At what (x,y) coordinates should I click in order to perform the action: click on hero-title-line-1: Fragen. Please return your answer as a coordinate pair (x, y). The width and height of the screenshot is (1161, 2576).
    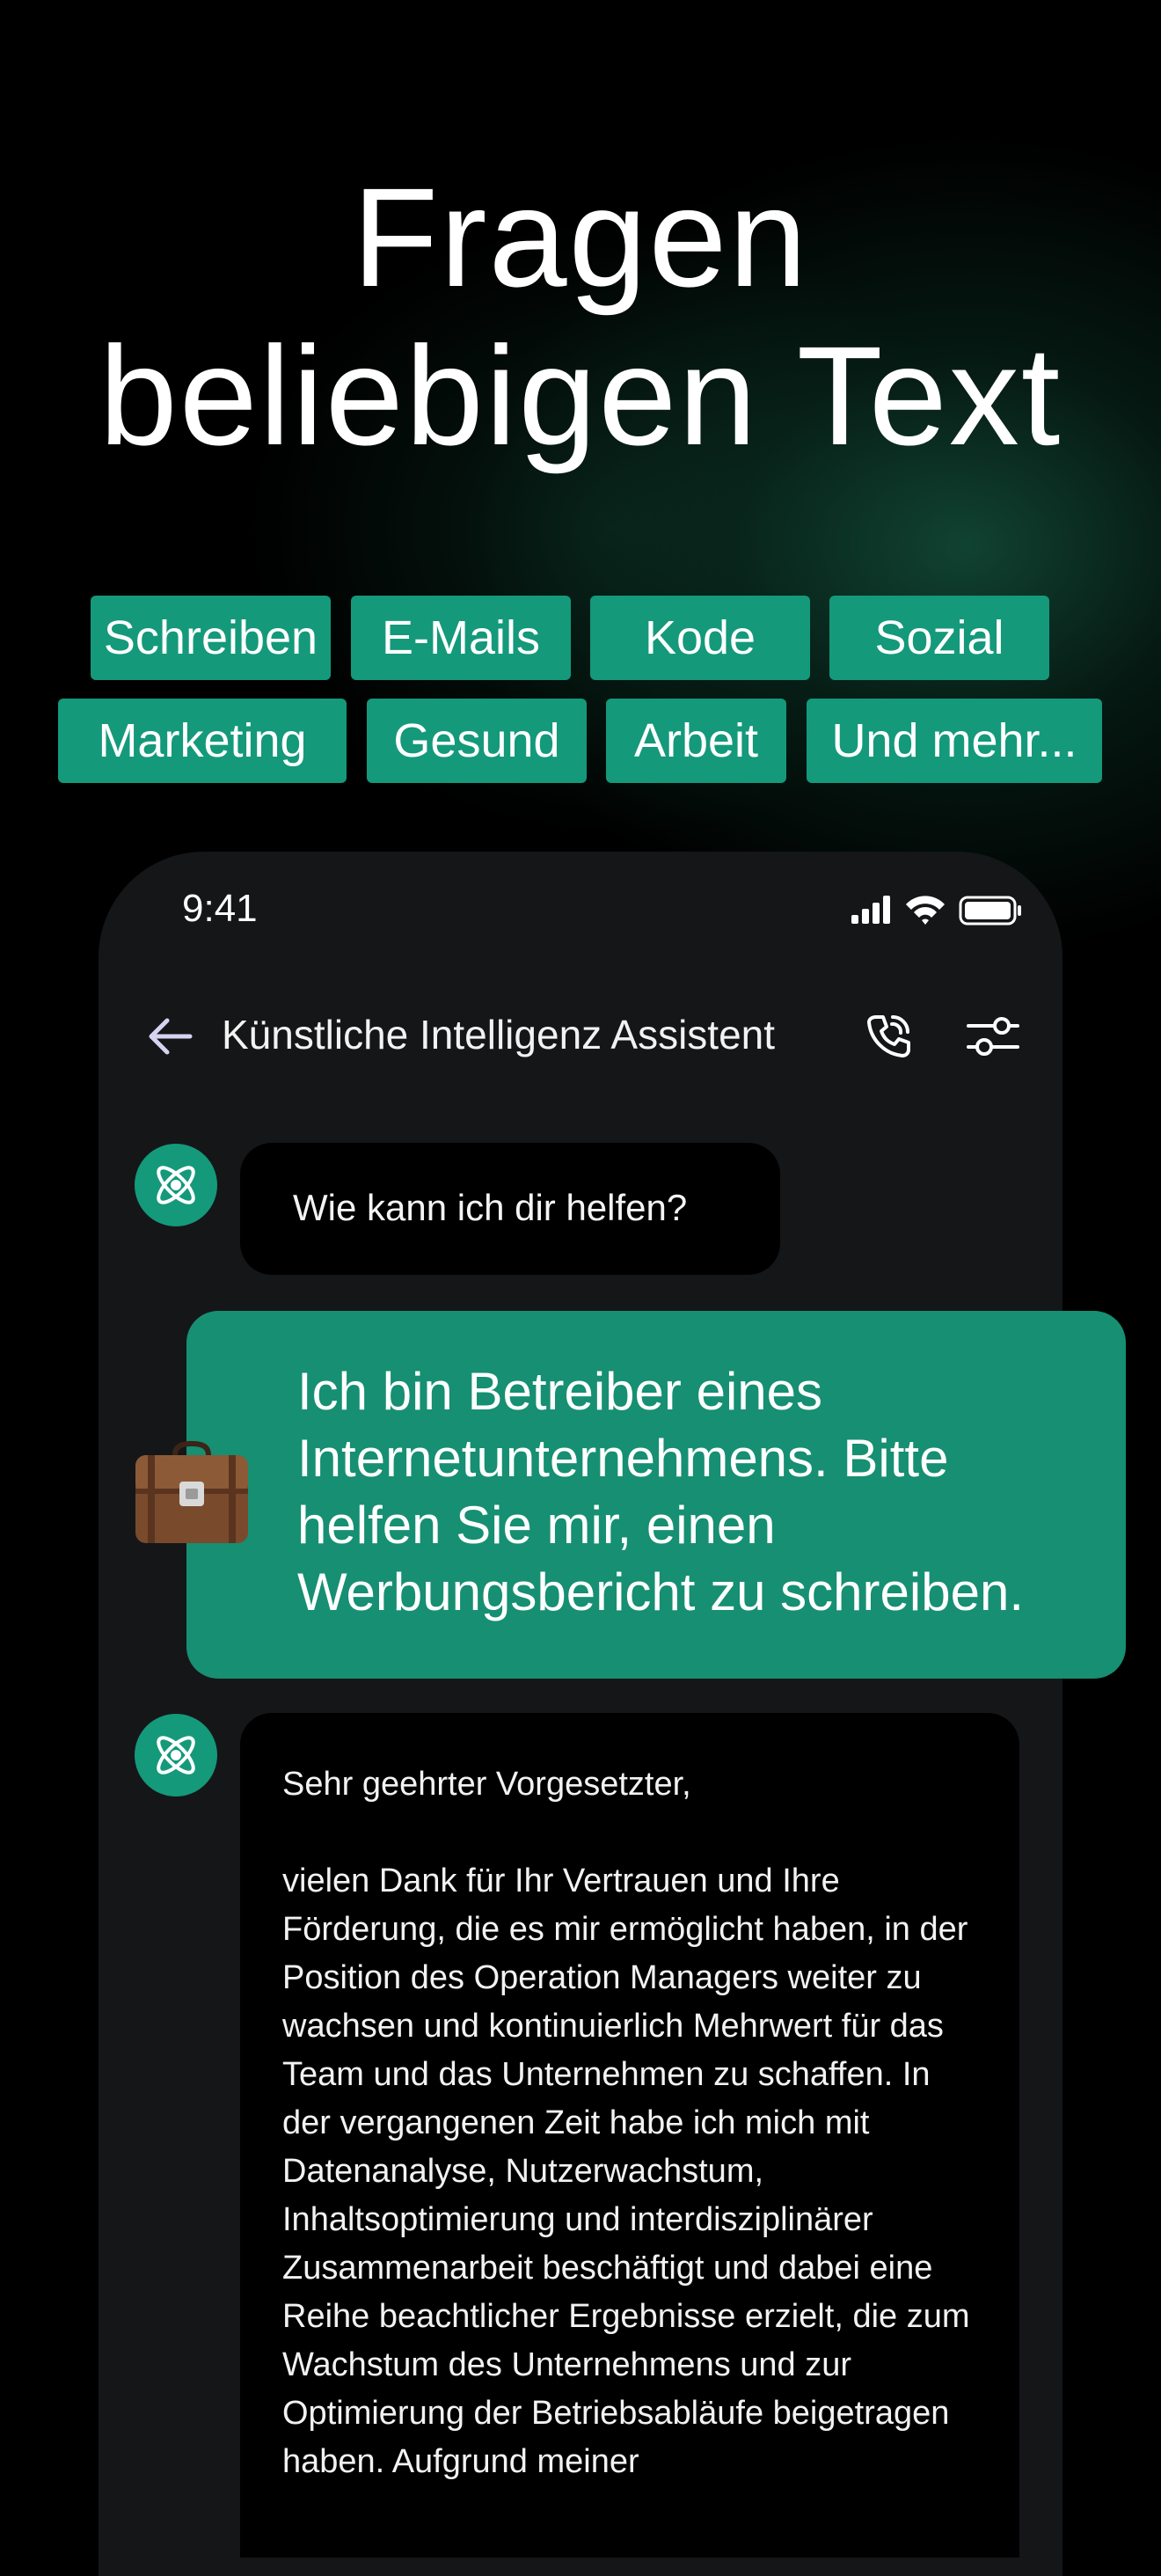
    Looking at the image, I should click on (580, 237).